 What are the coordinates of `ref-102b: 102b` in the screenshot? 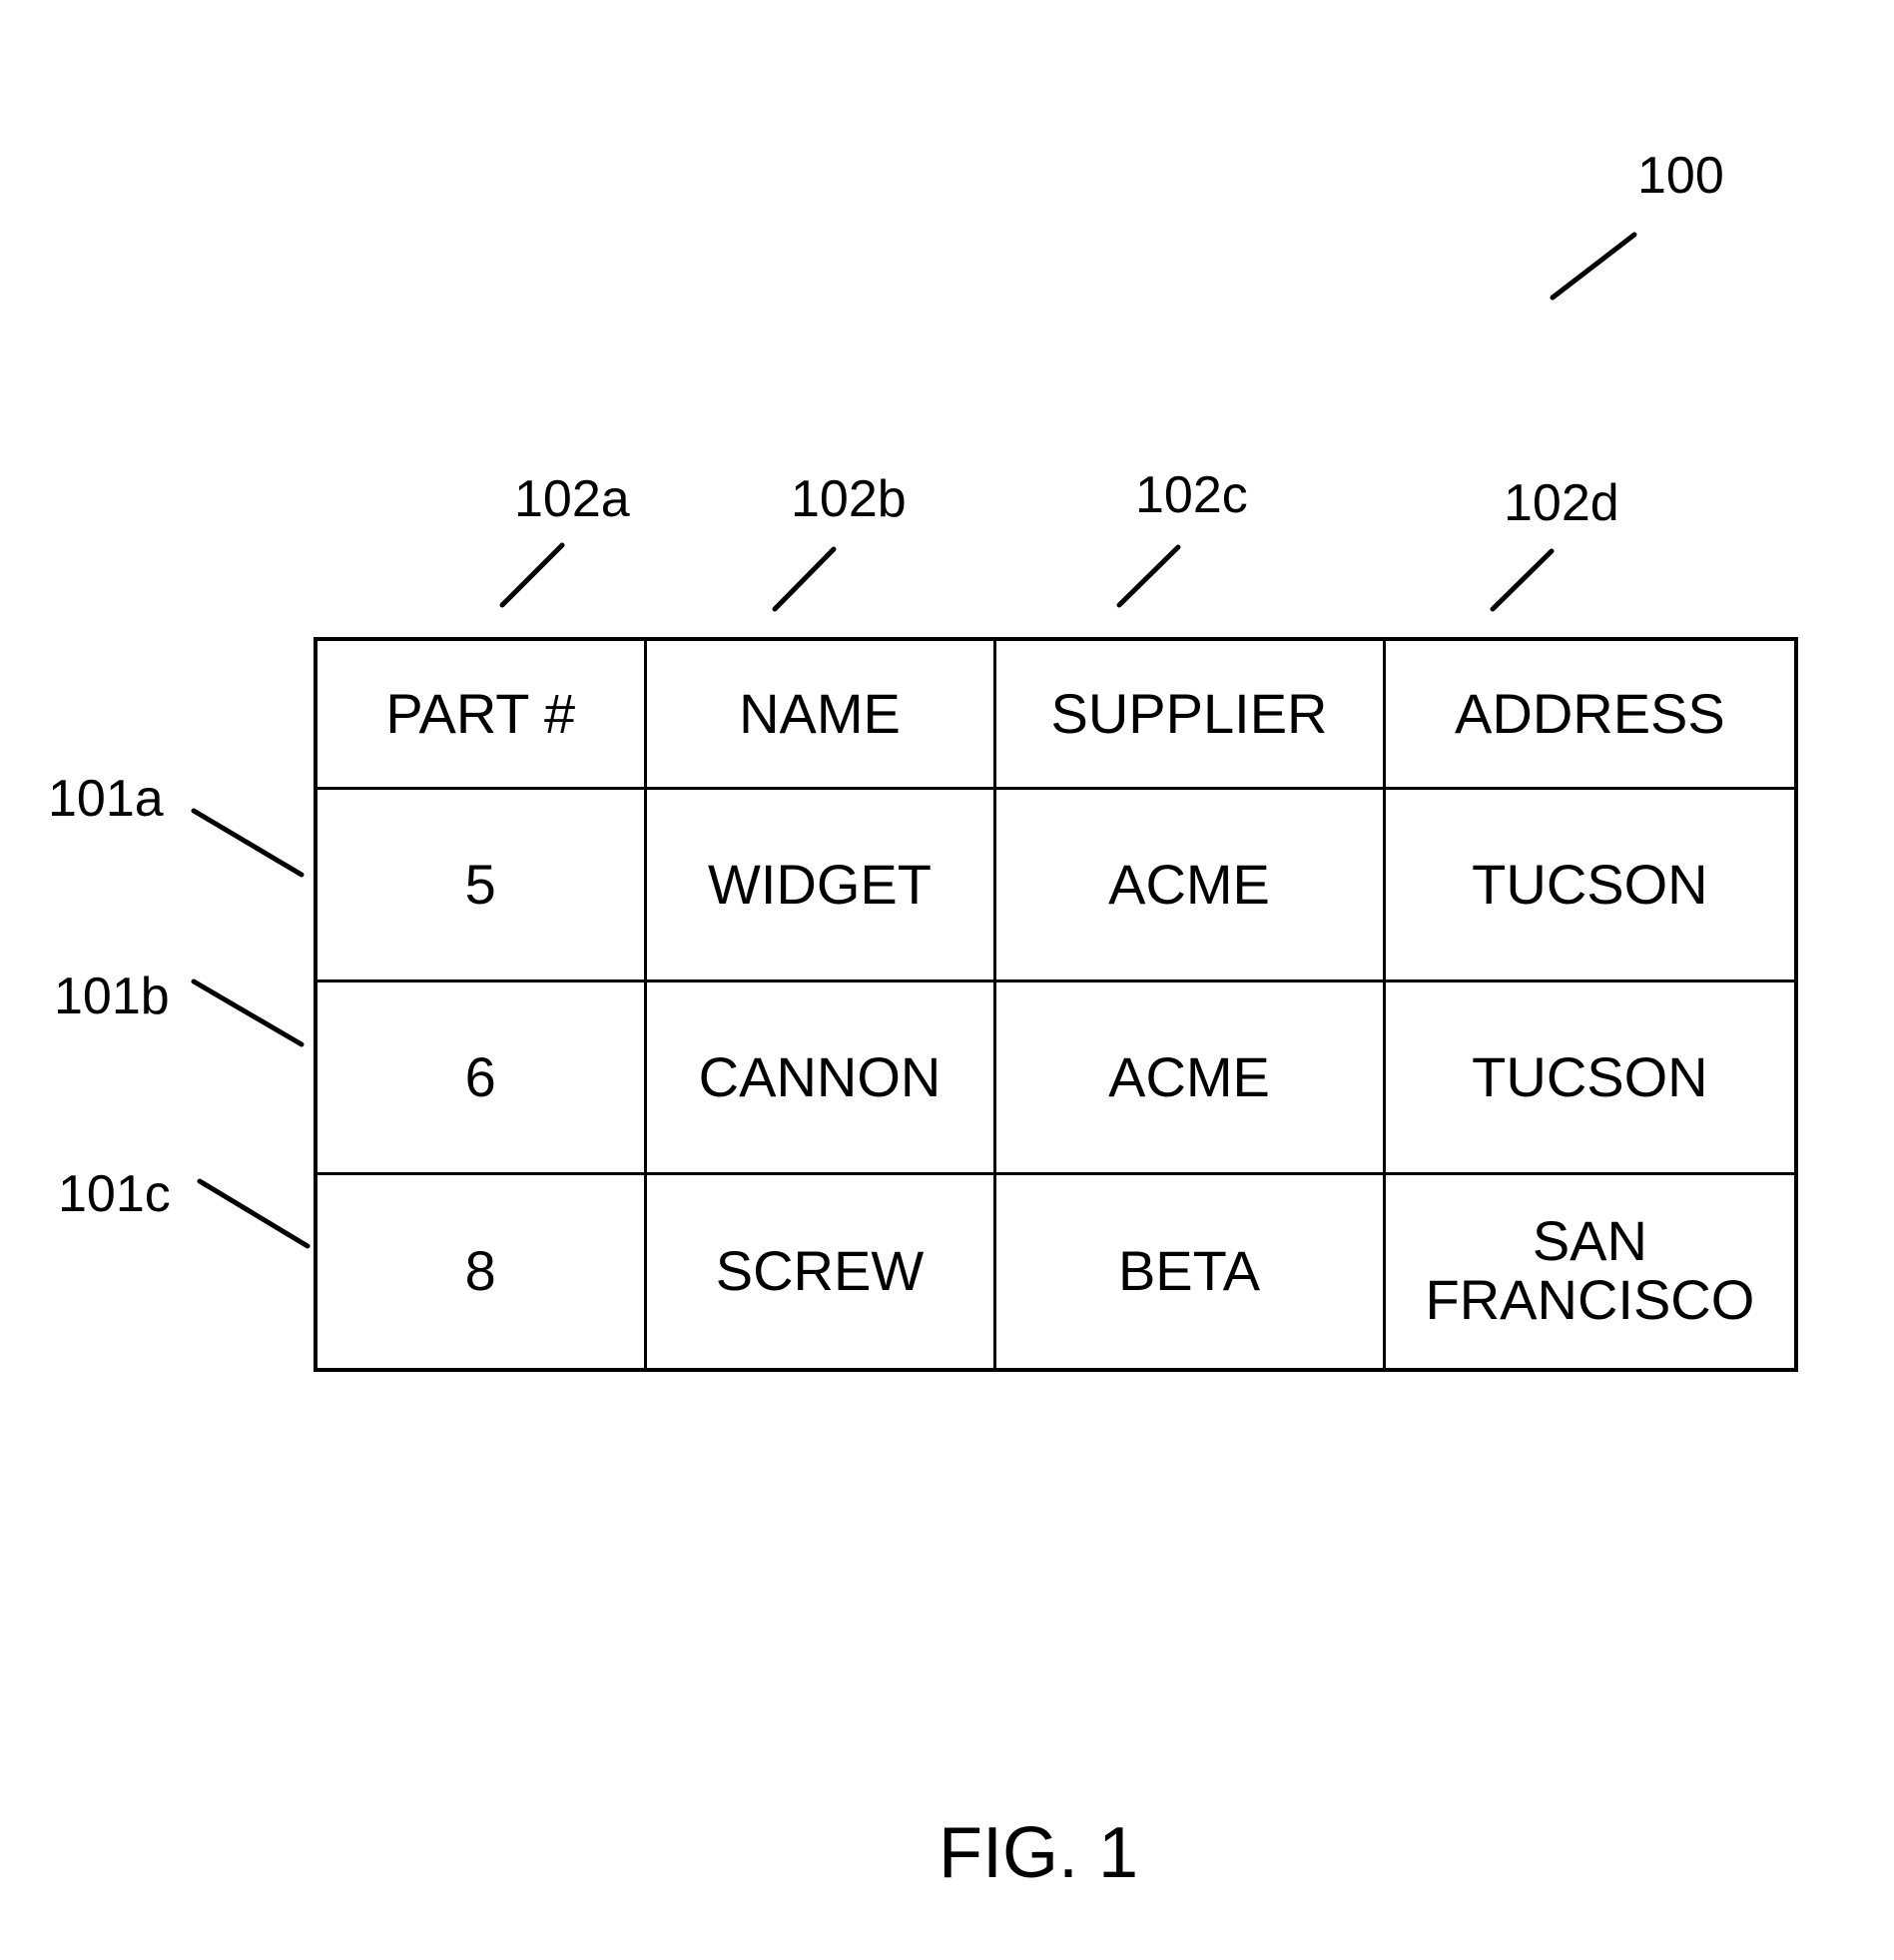 It's located at (849, 499).